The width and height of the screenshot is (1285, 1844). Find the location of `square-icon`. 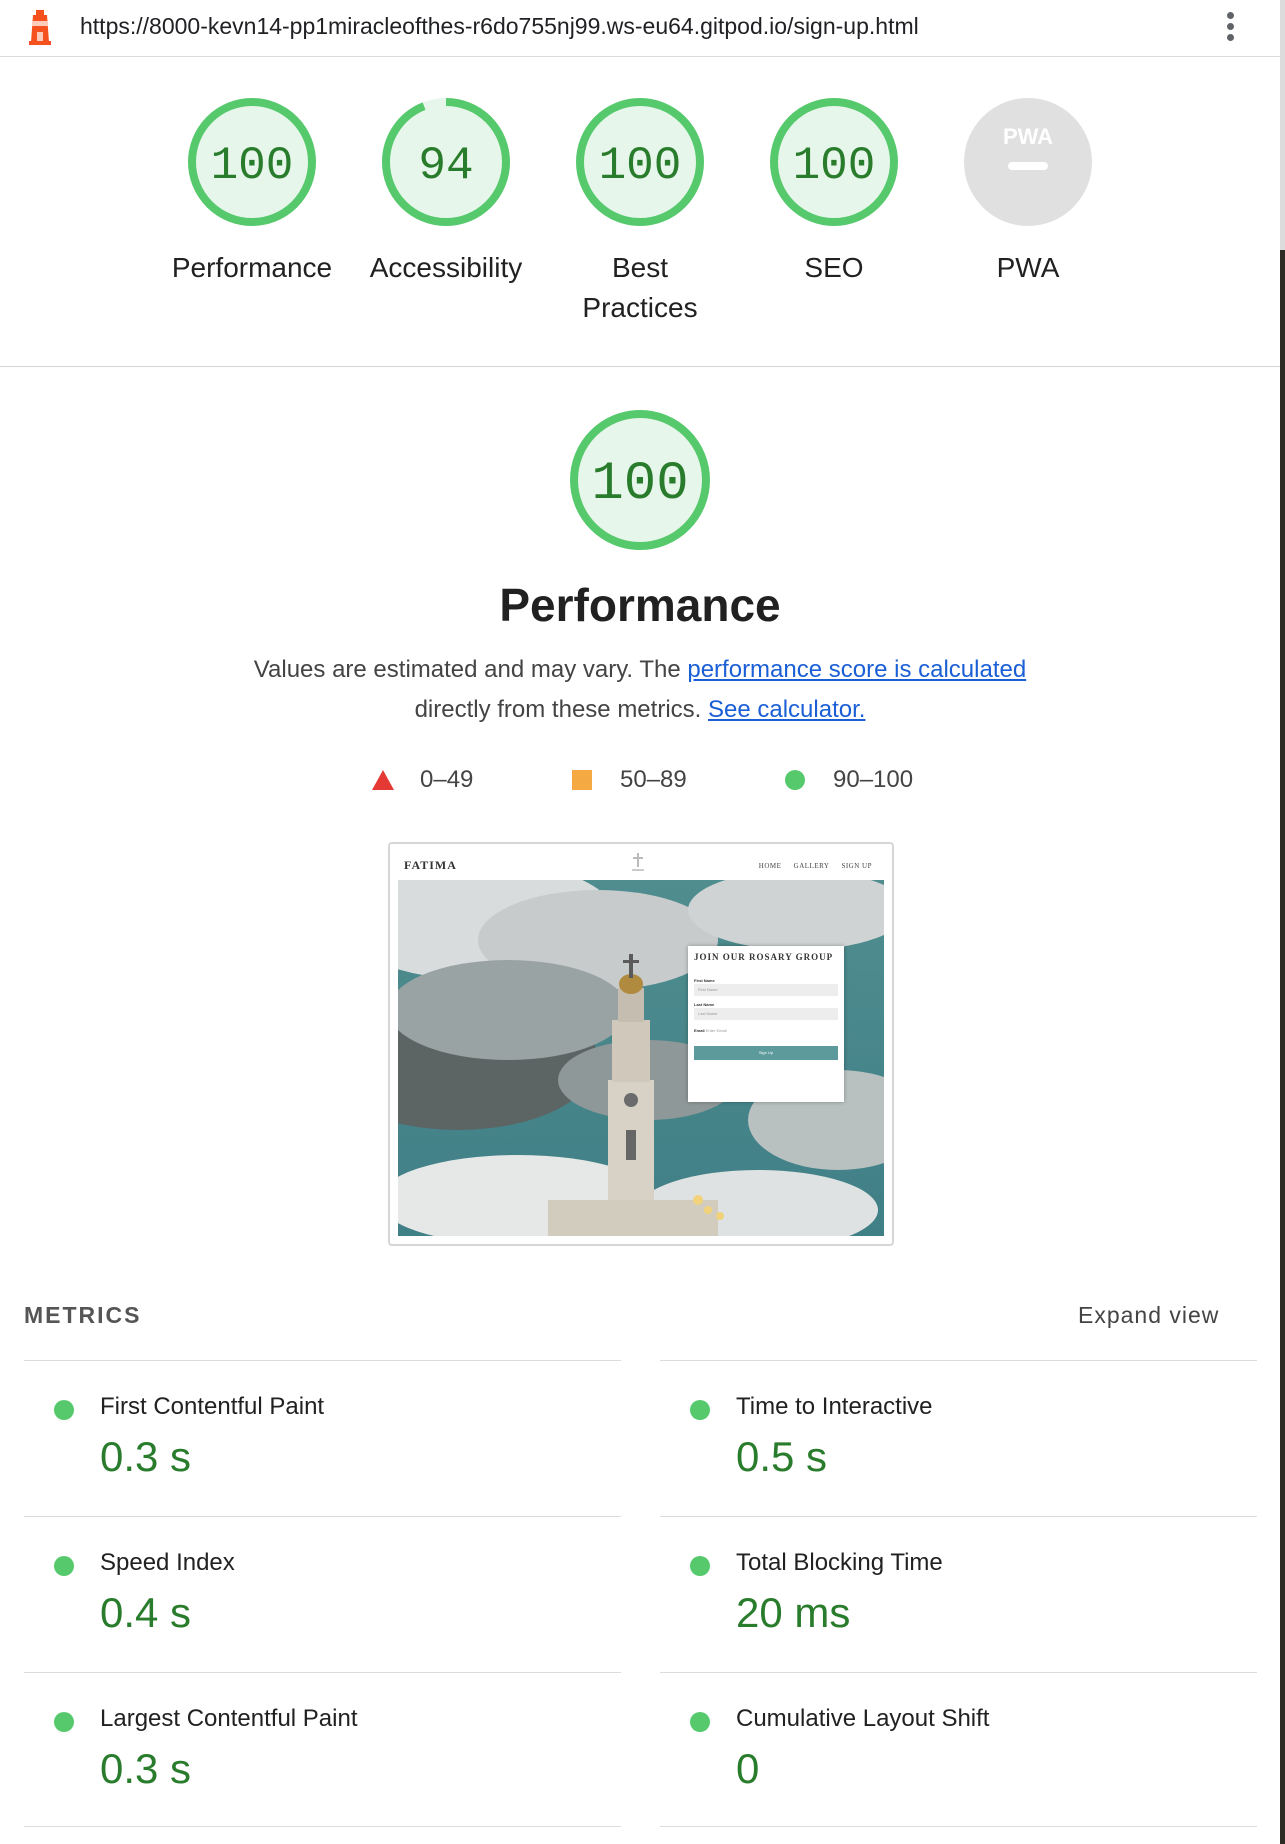

square-icon is located at coordinates (582, 780).